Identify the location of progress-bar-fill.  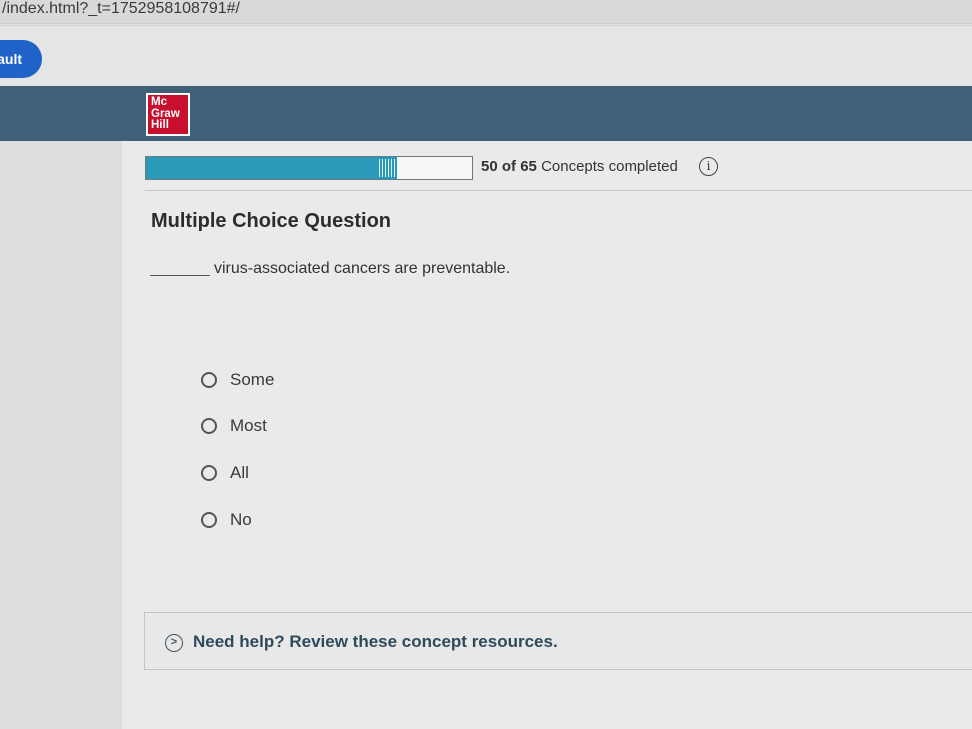
(271, 168).